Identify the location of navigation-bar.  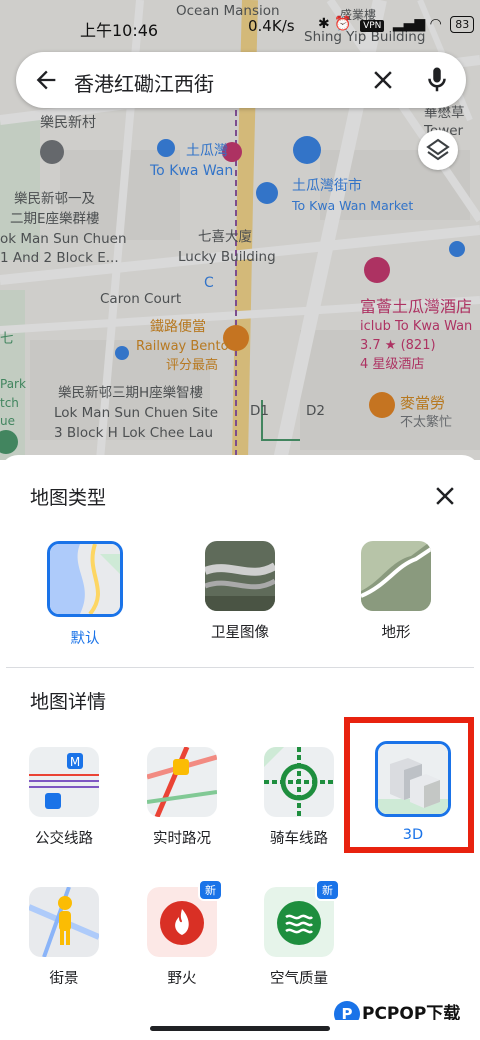
(240, 1030).